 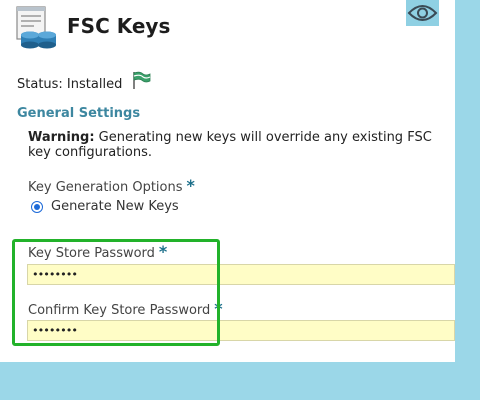 I want to click on page-title: FSC Keys, so click(x=119, y=26).